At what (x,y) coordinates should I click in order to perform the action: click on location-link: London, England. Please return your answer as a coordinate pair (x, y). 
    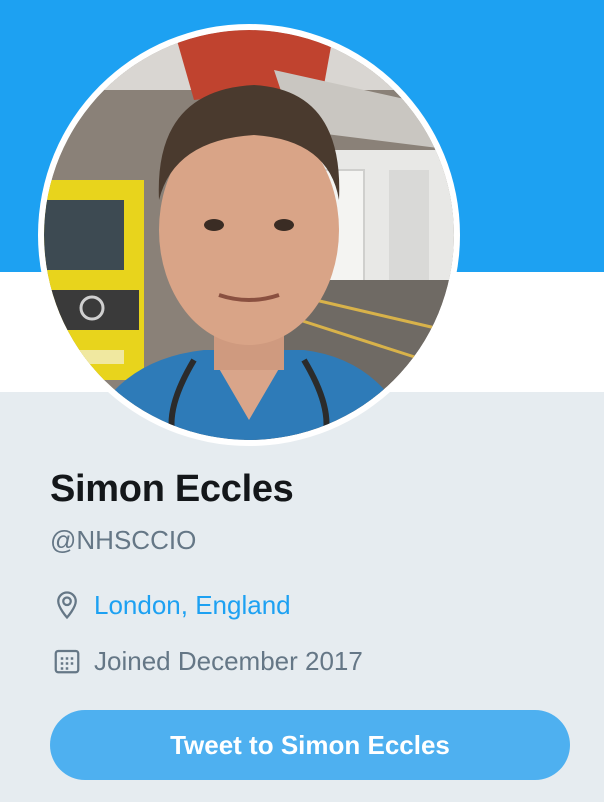
    Looking at the image, I should click on (192, 605).